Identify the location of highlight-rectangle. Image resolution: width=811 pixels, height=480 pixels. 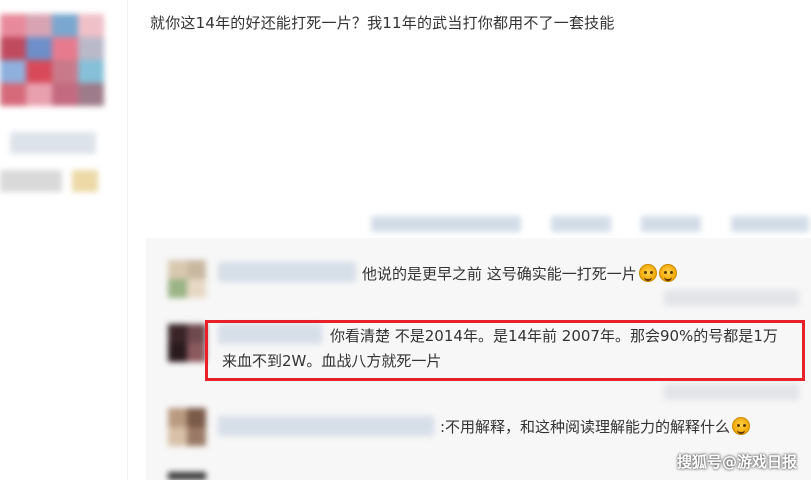
(505, 350).